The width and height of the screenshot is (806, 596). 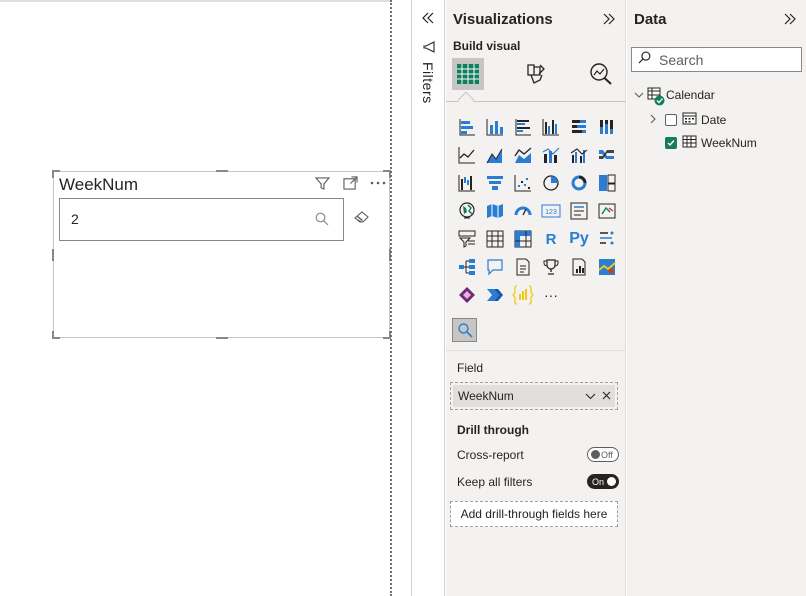 I want to click on stacked-area-chart-icon, so click(x=523, y=155).